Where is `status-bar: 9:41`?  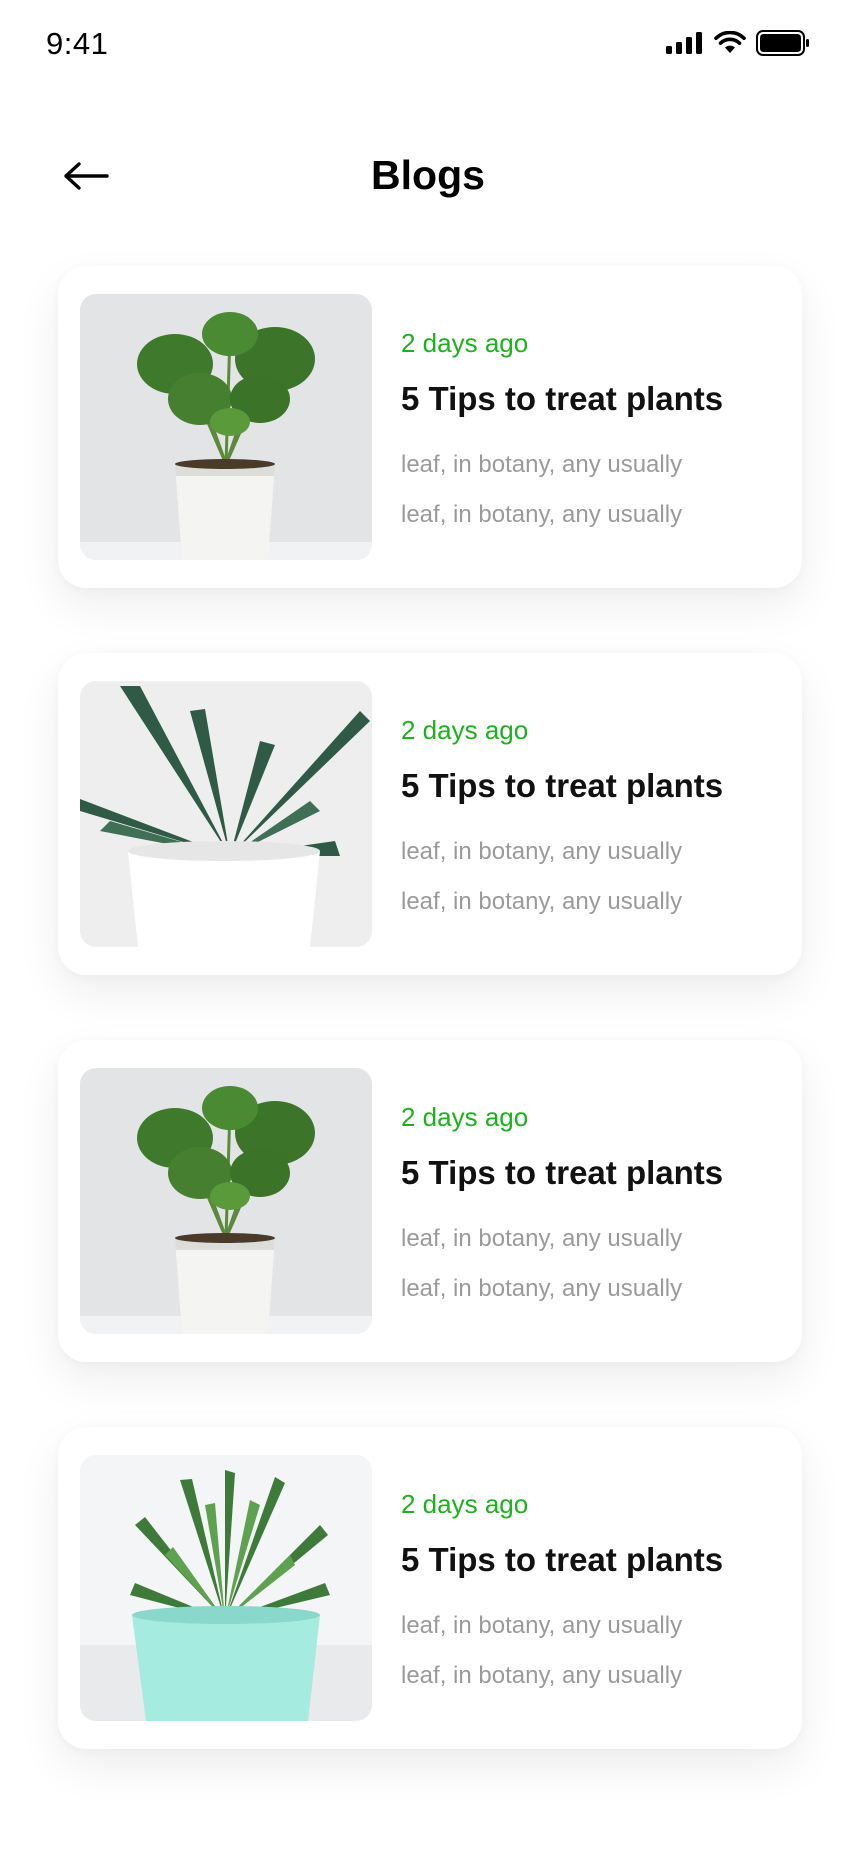 status-bar: 9:41 is located at coordinates (428, 46).